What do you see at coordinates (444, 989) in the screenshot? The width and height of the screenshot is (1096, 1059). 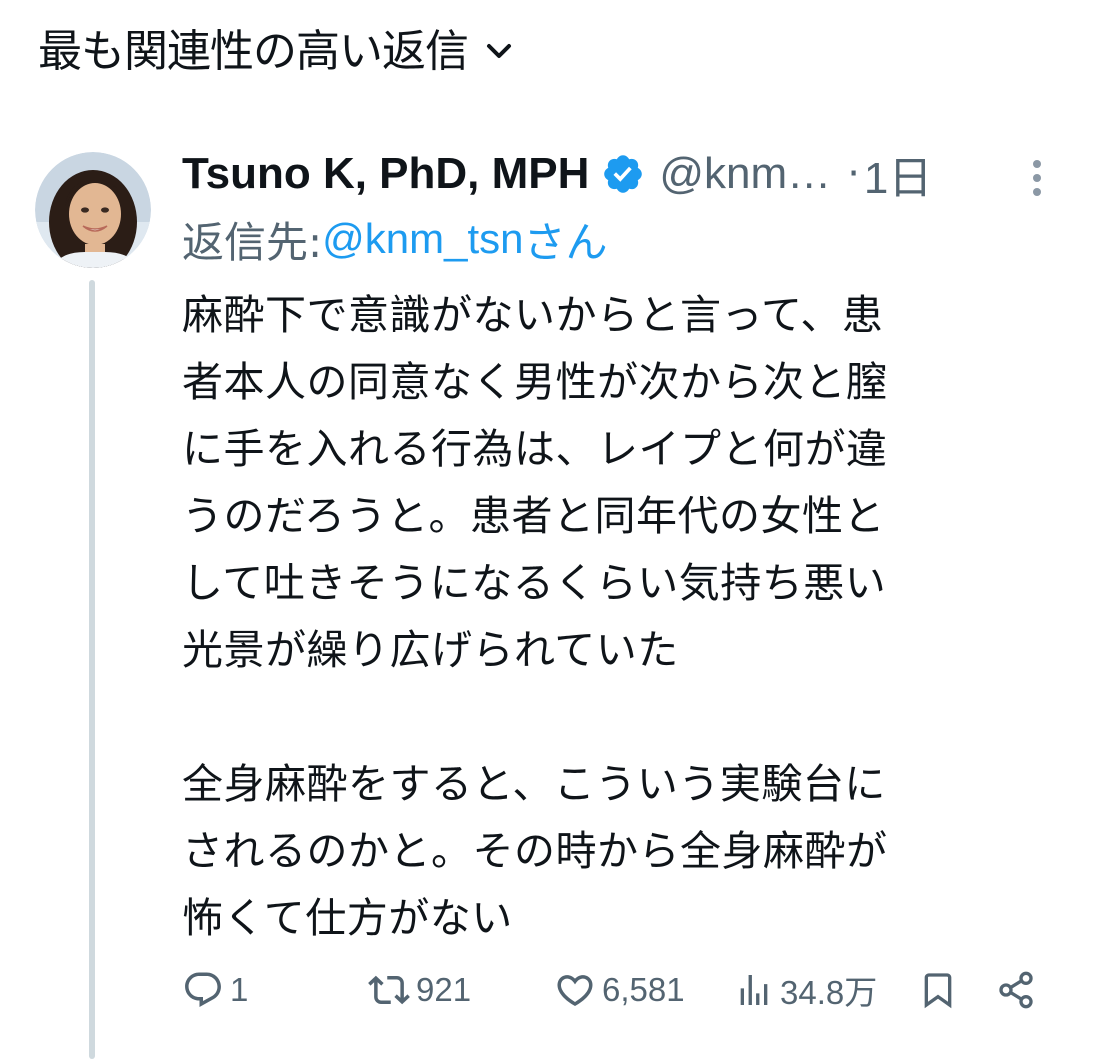 I see `retweet-count: 921` at bounding box center [444, 989].